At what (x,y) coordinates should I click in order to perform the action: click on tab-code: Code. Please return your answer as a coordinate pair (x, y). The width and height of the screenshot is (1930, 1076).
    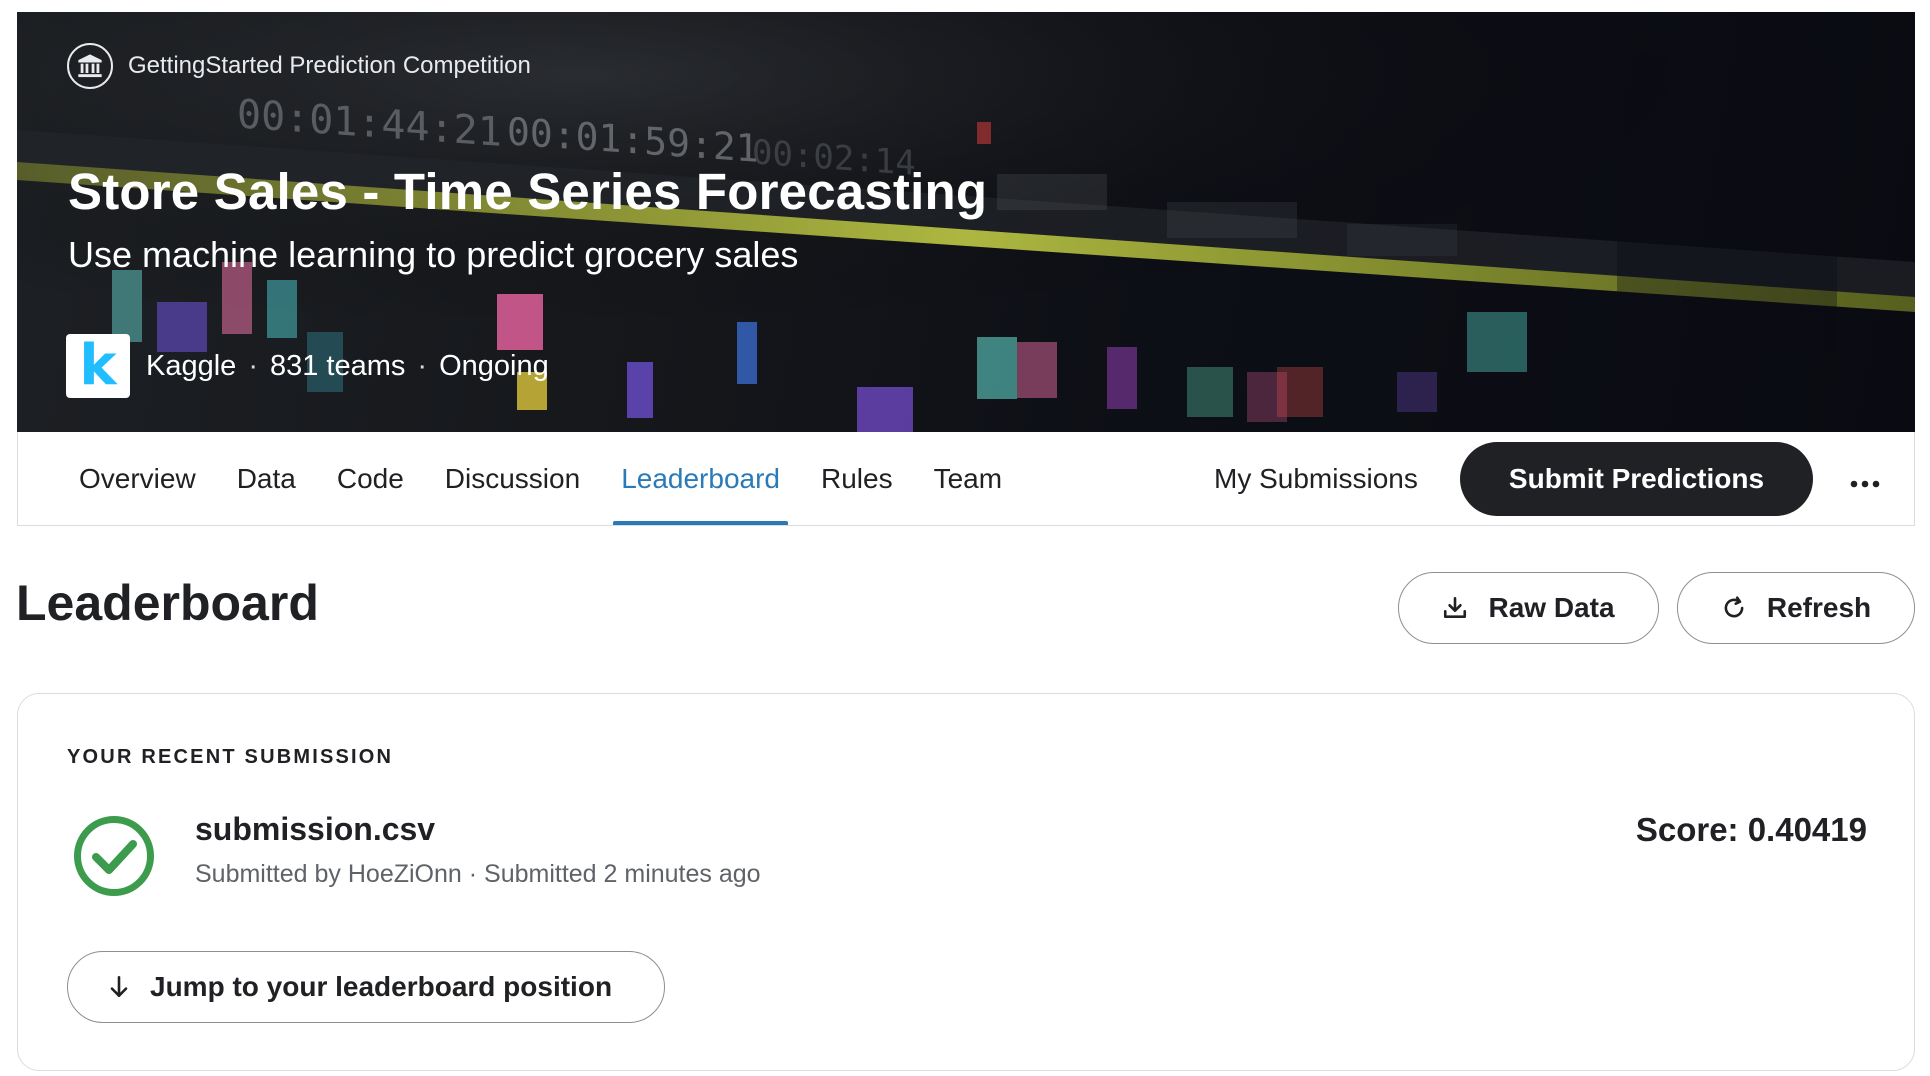
    Looking at the image, I should click on (370, 478).